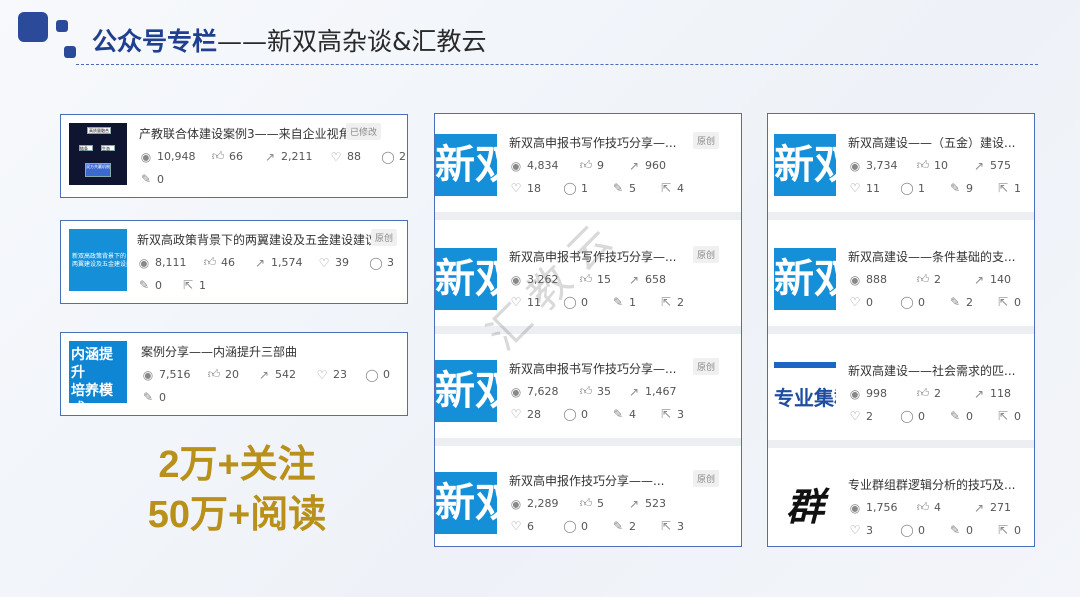 The image size is (1080, 597). Describe the element at coordinates (219, 262) in the screenshot. I see `stat-likes: 👍︎ 46` at that location.